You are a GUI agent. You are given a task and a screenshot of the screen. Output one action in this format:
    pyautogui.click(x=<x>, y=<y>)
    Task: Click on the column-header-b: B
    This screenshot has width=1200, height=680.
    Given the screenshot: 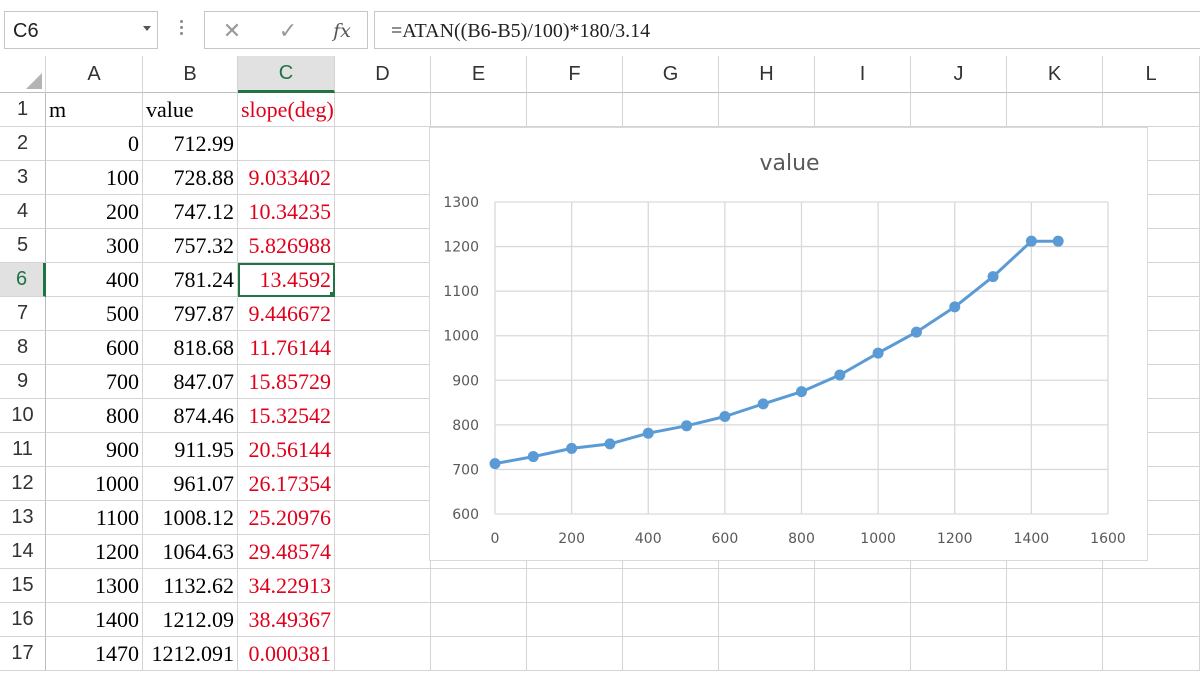 What is the action you would take?
    pyautogui.click(x=190, y=74)
    